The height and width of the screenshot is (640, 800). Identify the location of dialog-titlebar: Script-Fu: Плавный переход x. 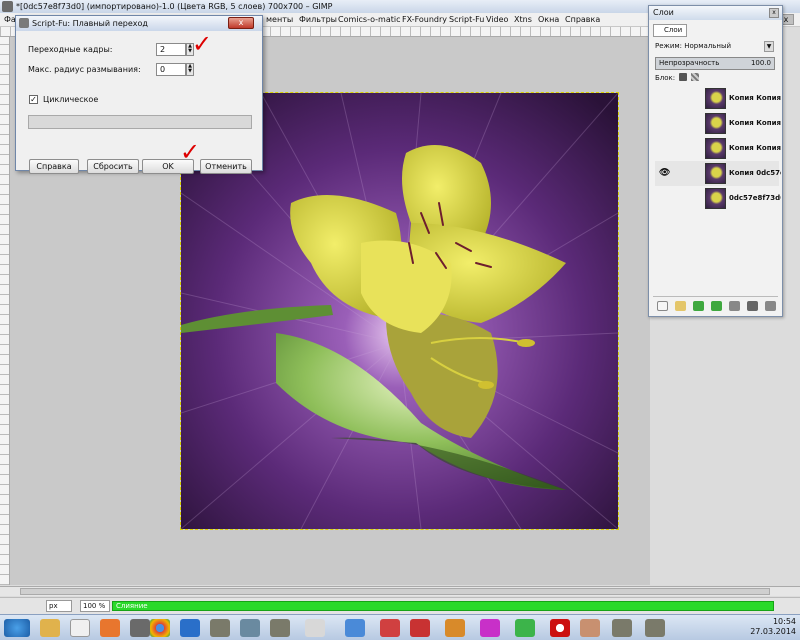
(139, 23).